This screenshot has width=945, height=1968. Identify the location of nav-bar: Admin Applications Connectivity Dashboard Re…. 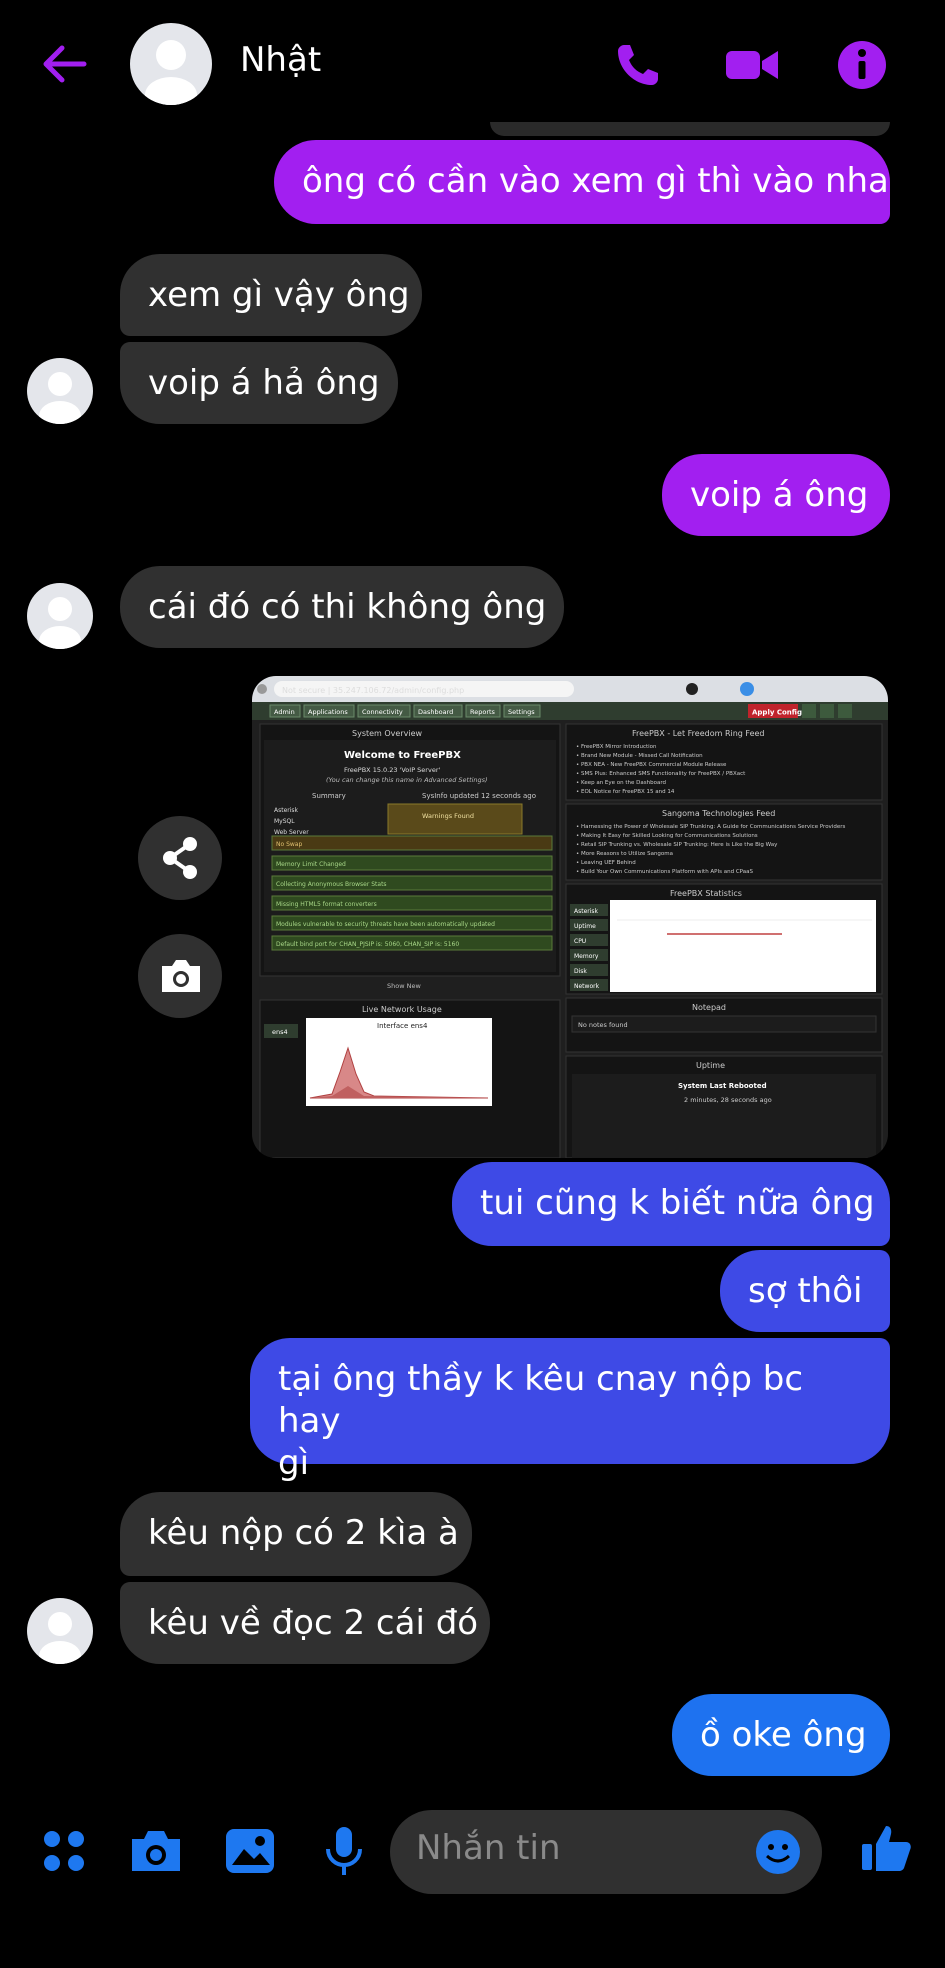
(405, 711).